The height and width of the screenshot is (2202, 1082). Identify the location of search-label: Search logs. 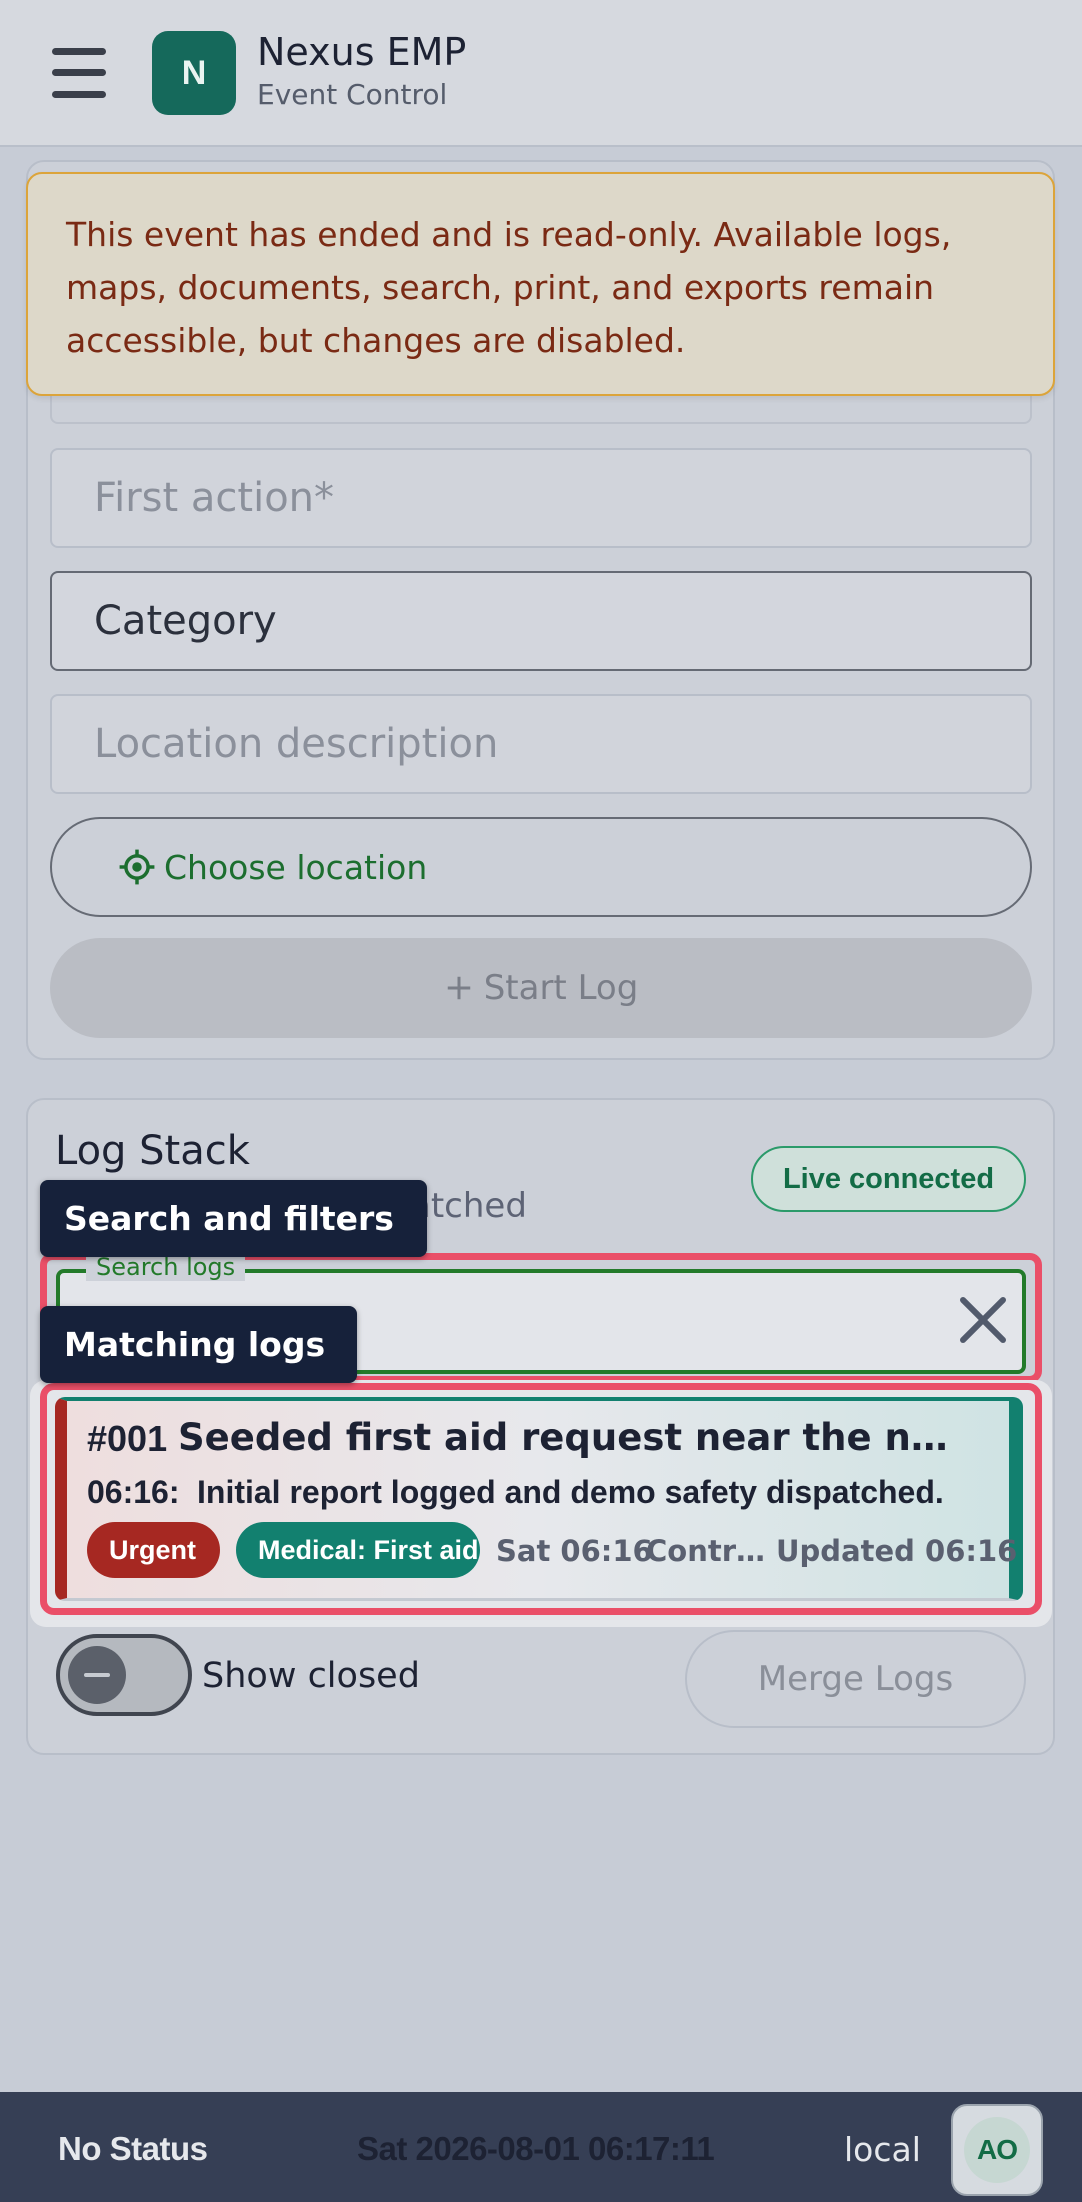
(166, 1267).